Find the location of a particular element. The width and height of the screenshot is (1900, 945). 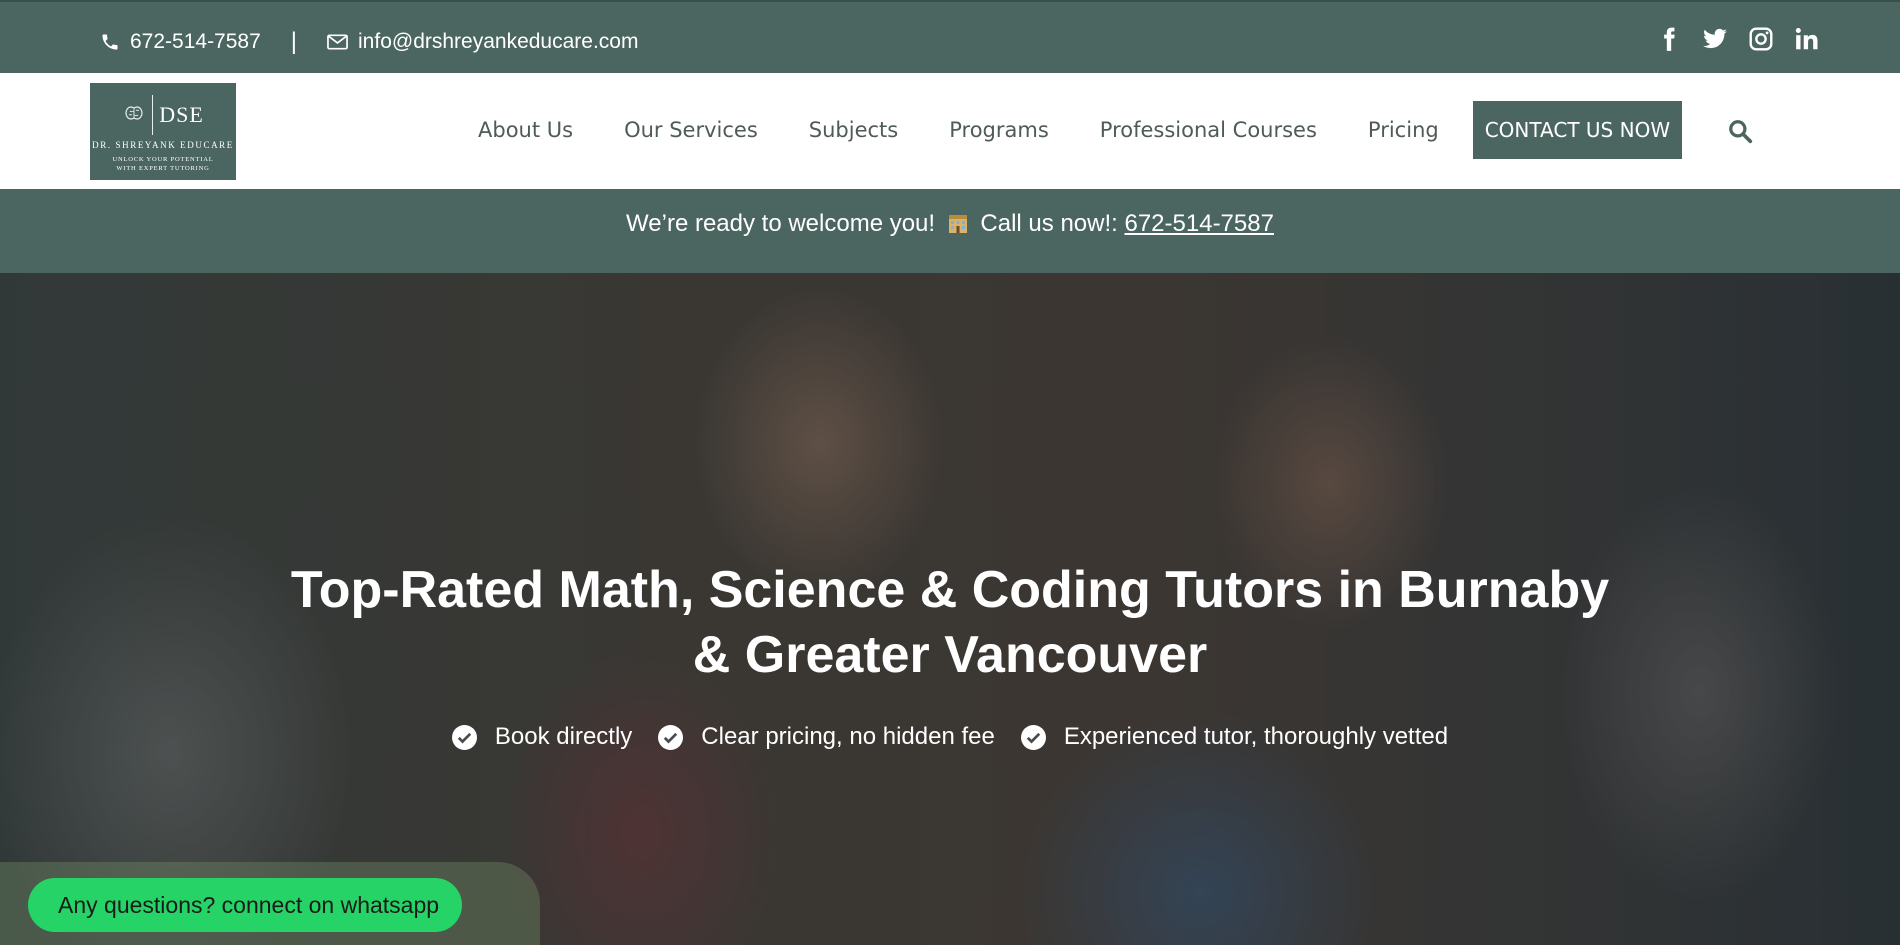

announcement-phone-link: 672-514-7587 is located at coordinates (1198, 223).